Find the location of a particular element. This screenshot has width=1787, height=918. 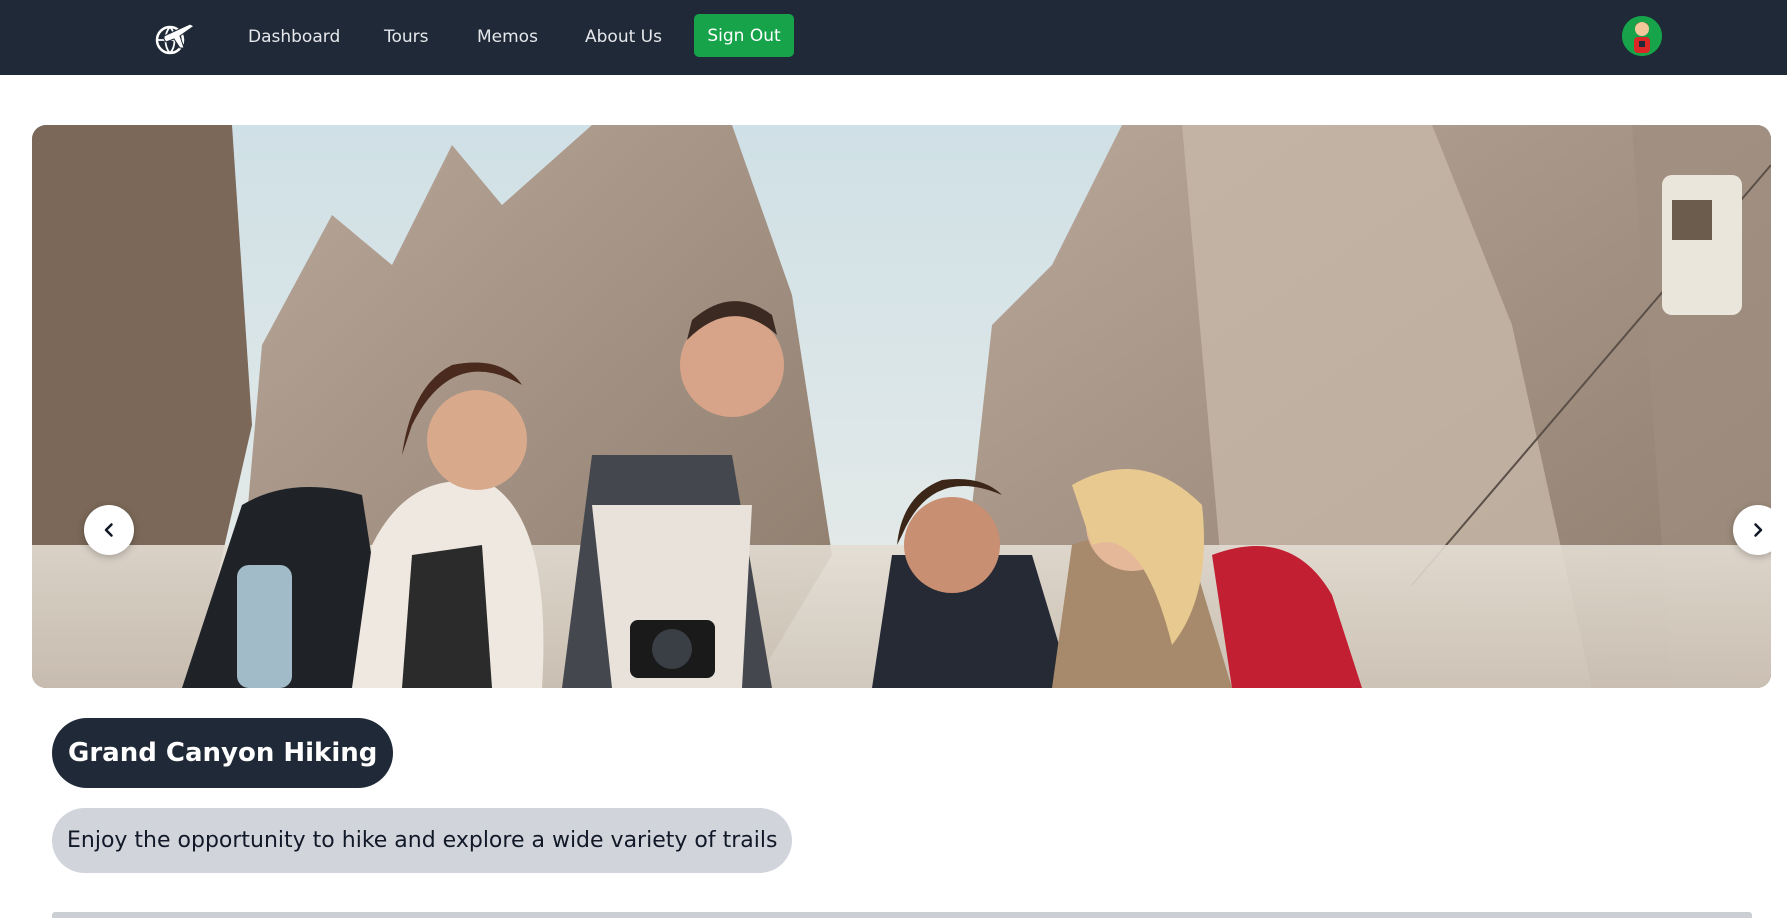

chevron-right-icon is located at coordinates (1758, 530).